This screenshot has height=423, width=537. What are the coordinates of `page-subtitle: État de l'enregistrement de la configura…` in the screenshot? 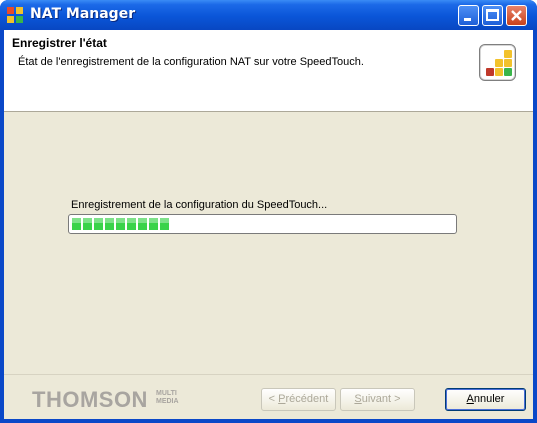 It's located at (191, 62).